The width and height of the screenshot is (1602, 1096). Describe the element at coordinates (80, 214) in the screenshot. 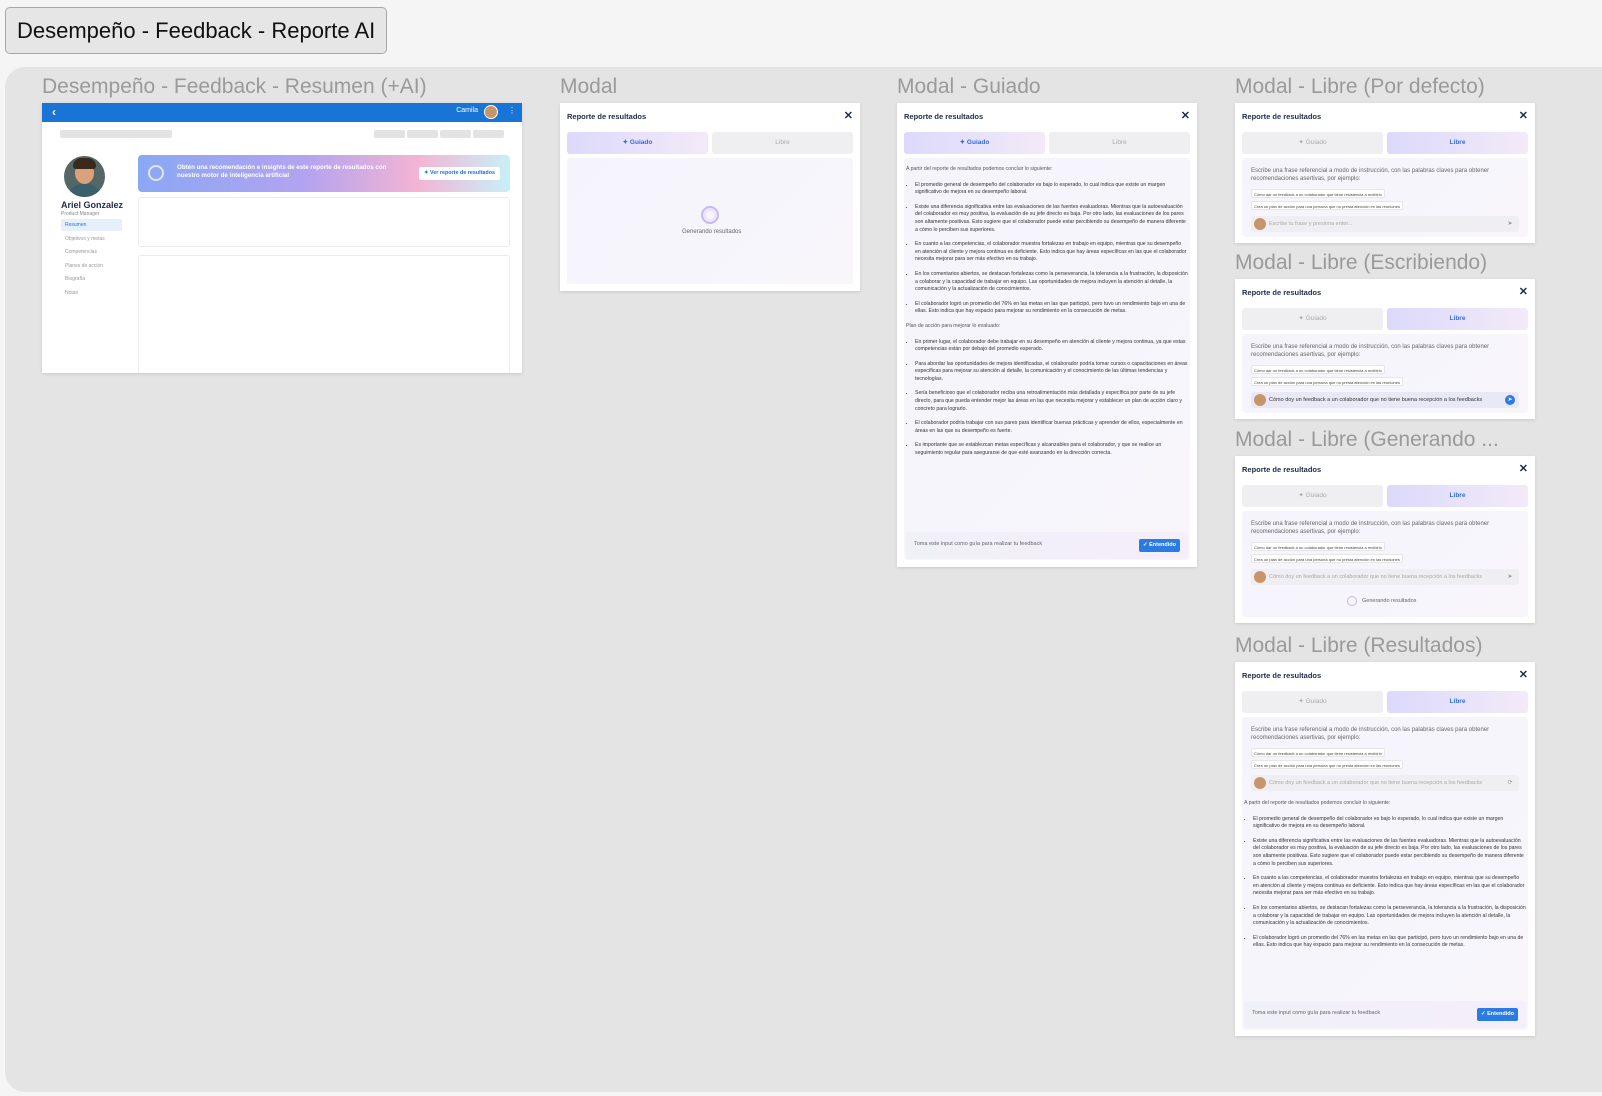

I see `profile-role: Product Manager` at that location.